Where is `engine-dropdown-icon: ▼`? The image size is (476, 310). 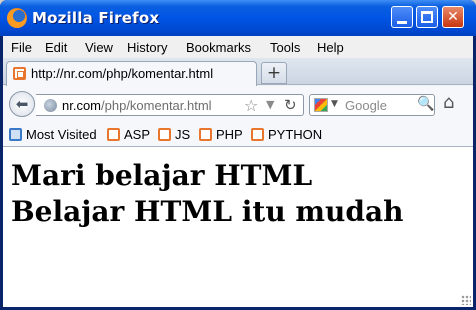 engine-dropdown-icon: ▼ is located at coordinates (334, 104).